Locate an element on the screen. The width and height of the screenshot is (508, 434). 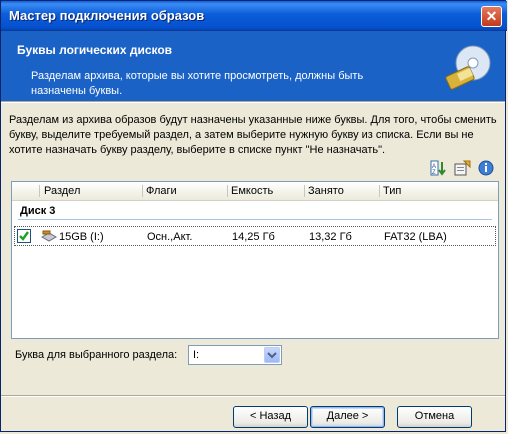
partition-checkbox is located at coordinates (24, 236).